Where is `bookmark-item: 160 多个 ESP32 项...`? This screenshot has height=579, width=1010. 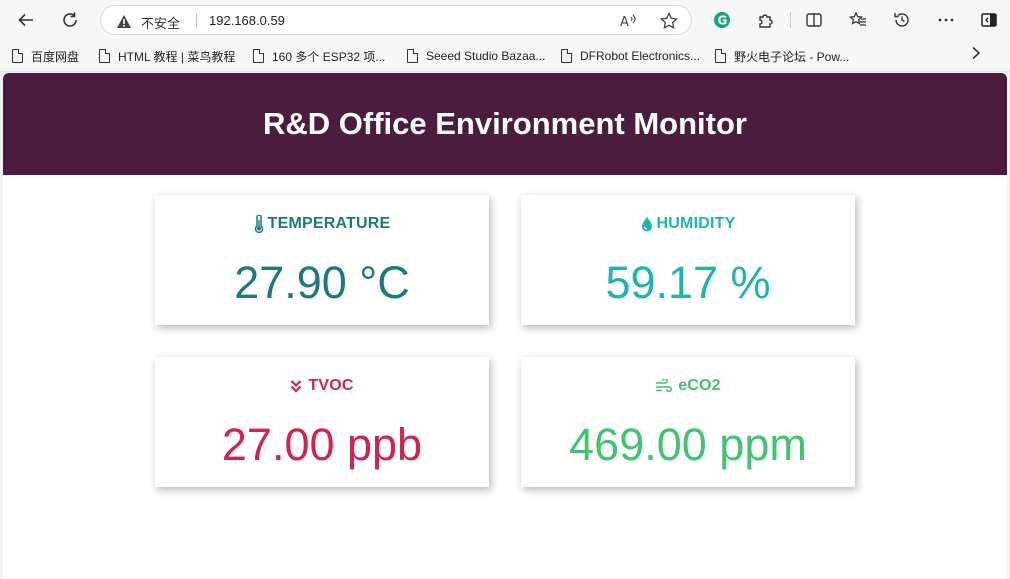 bookmark-item: 160 多个 ESP32 项... is located at coordinates (319, 56).